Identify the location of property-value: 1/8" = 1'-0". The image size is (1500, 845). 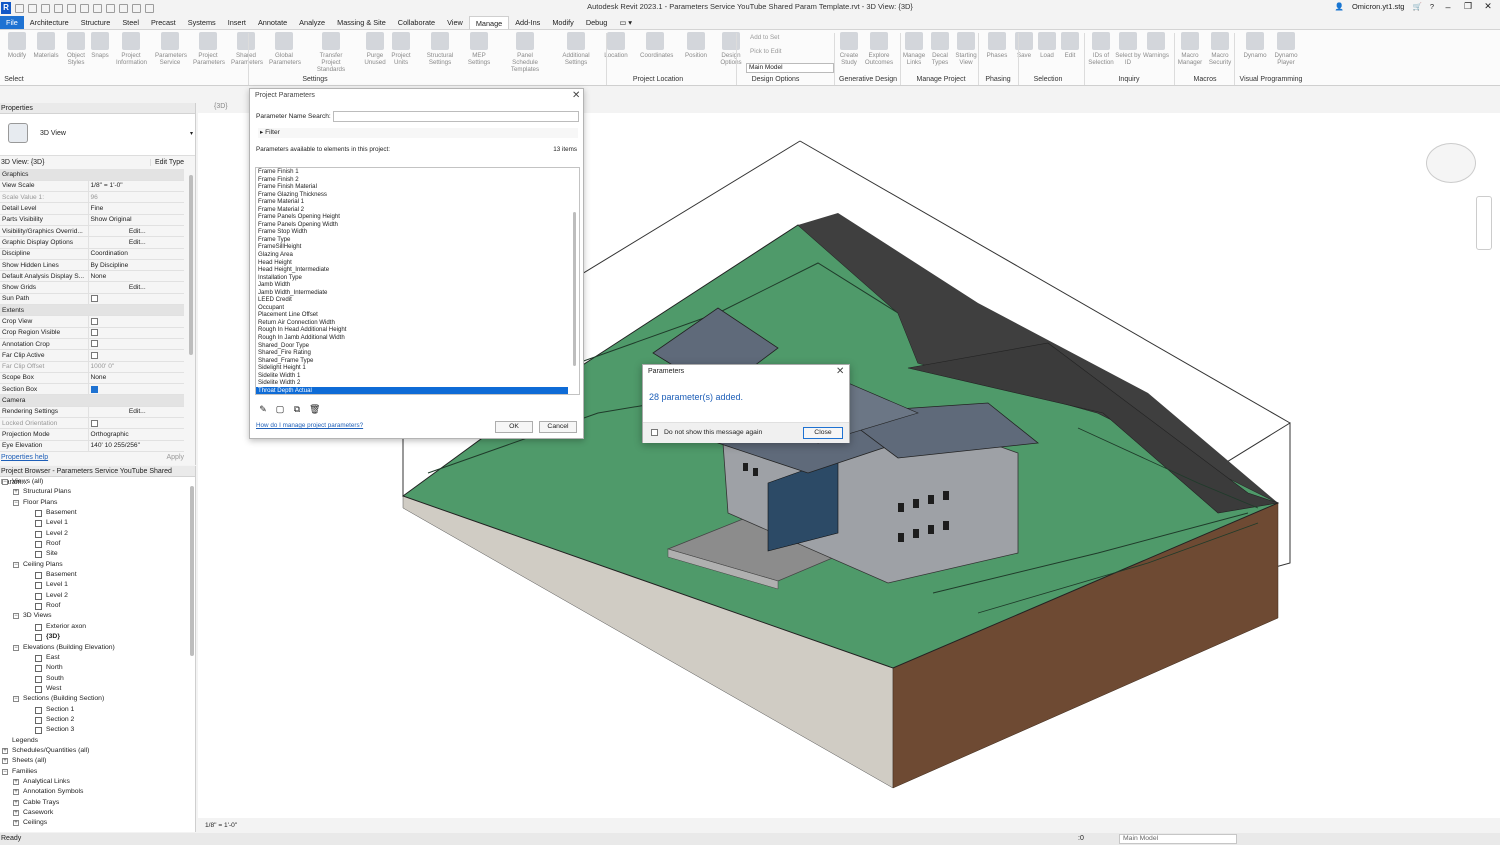
(136, 186).